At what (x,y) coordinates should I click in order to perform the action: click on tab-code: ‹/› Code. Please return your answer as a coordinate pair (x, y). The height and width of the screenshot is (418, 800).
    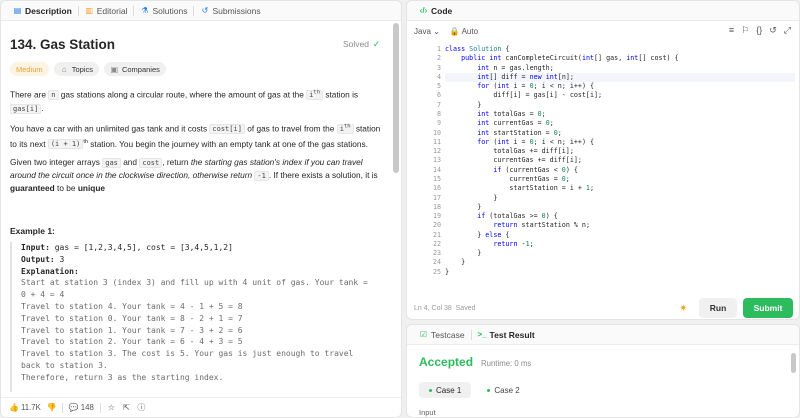
    Looking at the image, I should click on (435, 11).